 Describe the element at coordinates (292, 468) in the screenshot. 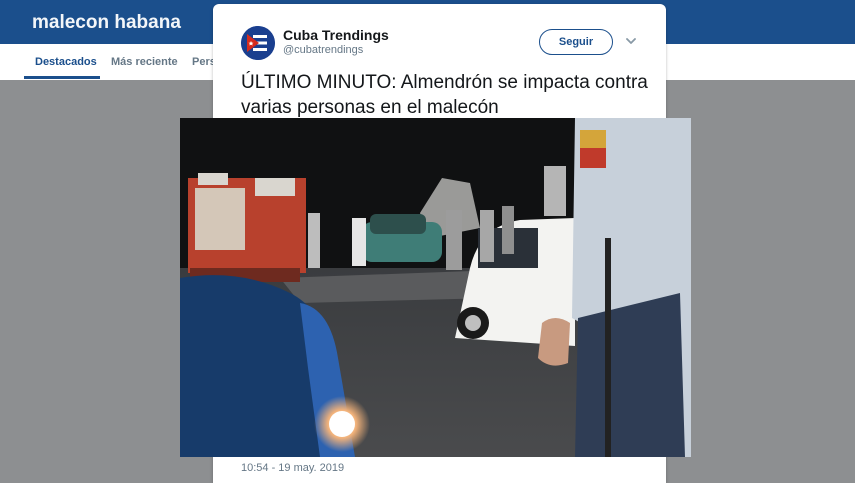

I see `tweet-timestamp: 10:54 - 19 may. 2019` at that location.